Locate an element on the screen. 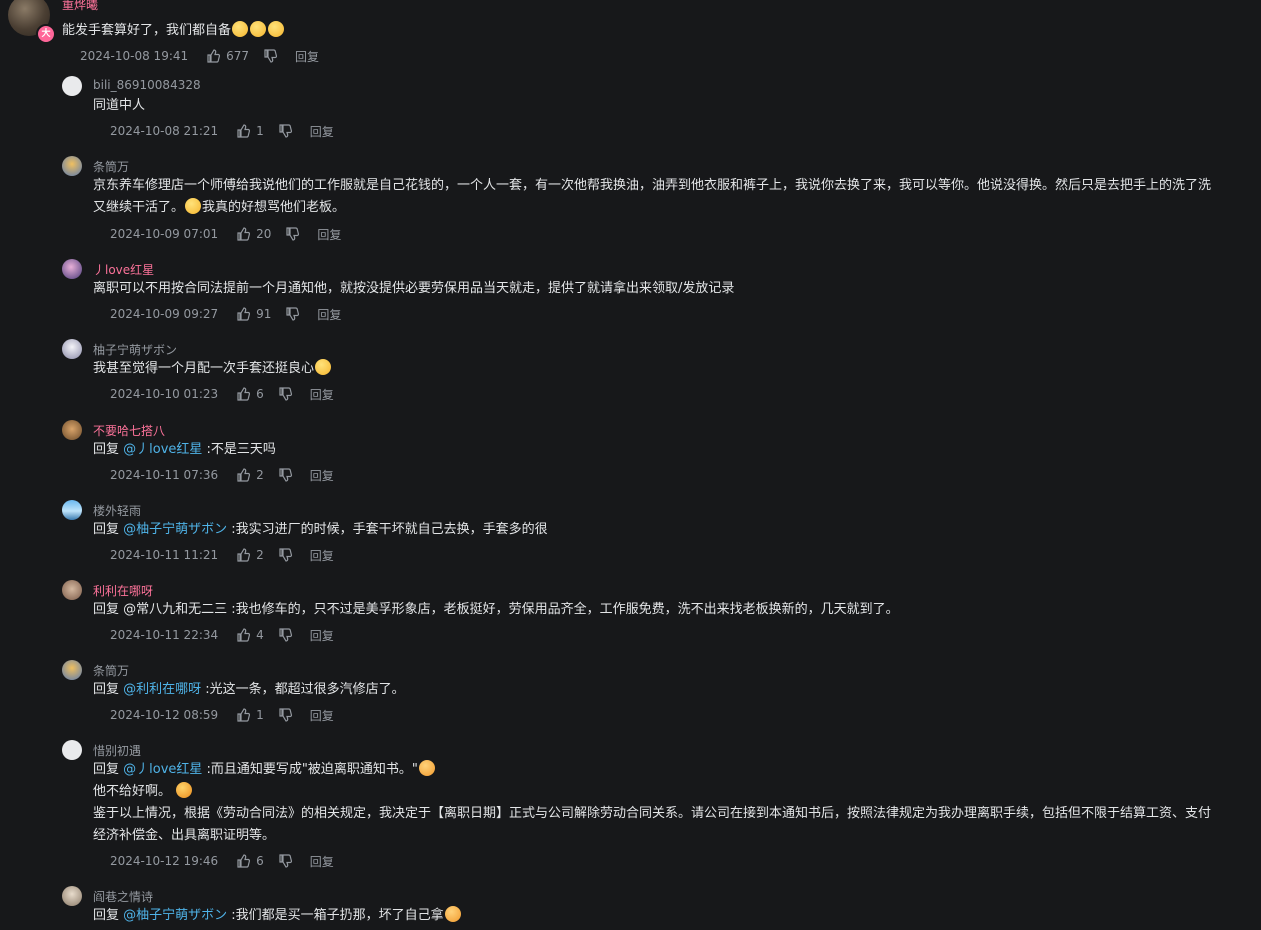  reply-text-content: :不是三天吗 is located at coordinates (239, 449).